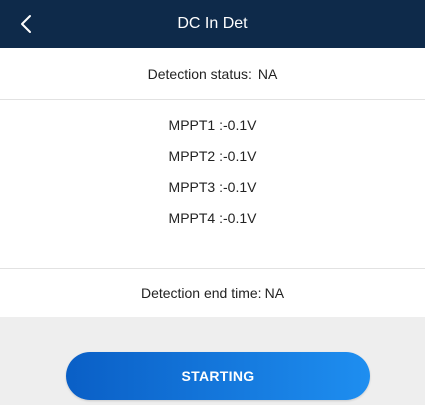 Image resolution: width=425 pixels, height=405 pixels. I want to click on detection-end-time-row: Detection end time: NA, so click(212, 293).